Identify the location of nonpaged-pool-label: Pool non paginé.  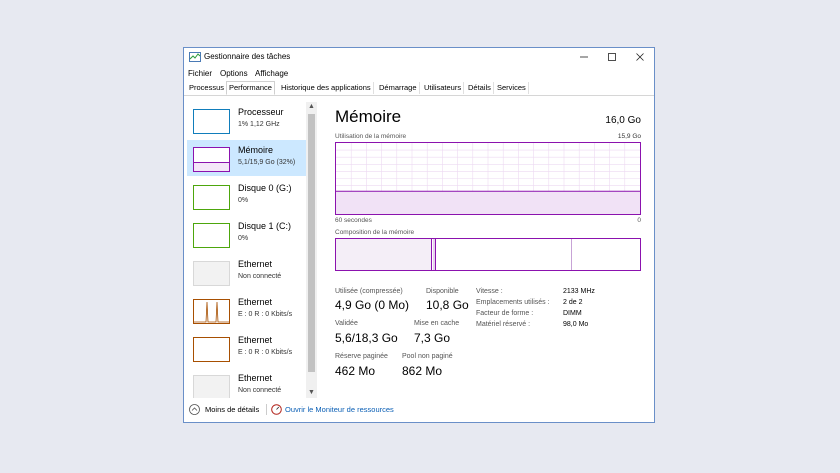
(427, 356).